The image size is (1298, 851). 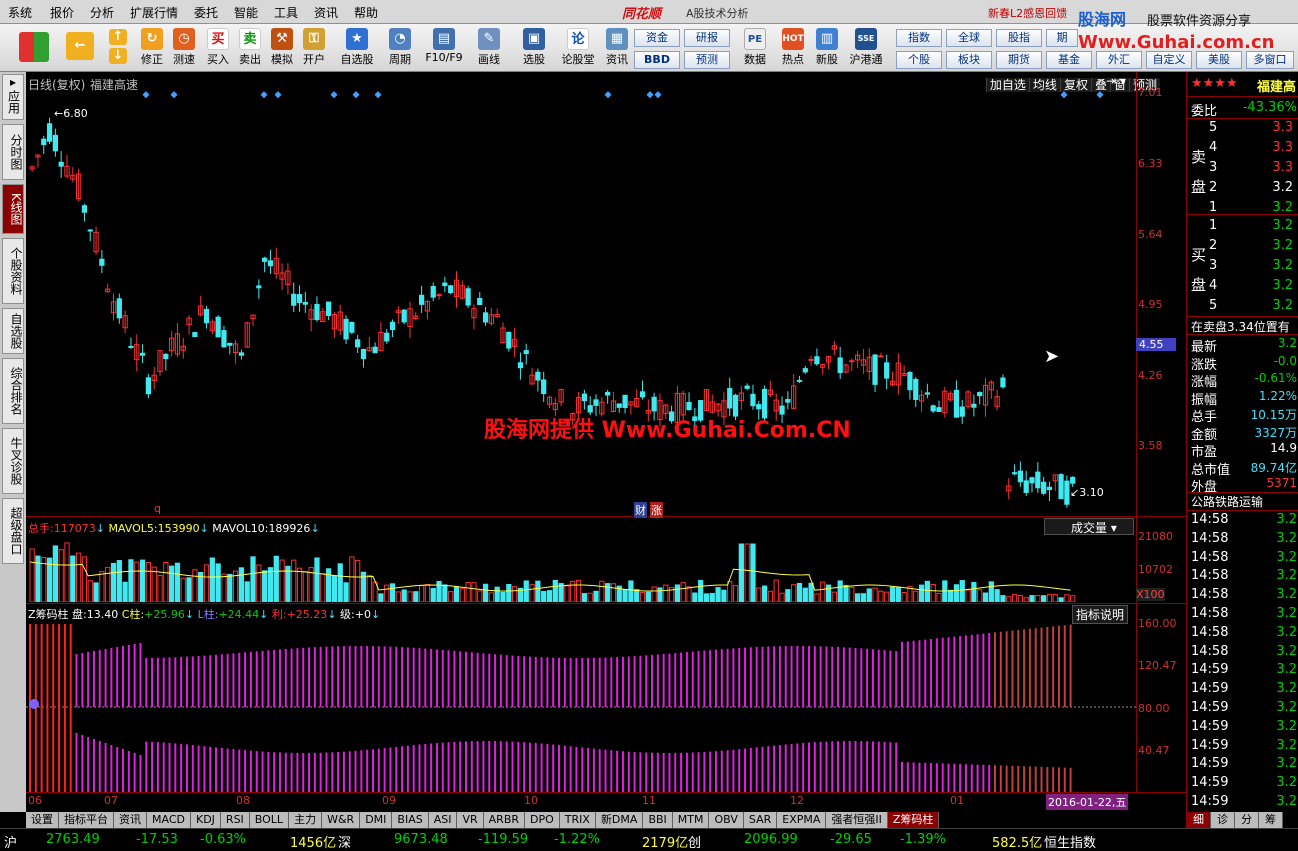 I want to click on menu-help: 帮助, so click(x=366, y=12).